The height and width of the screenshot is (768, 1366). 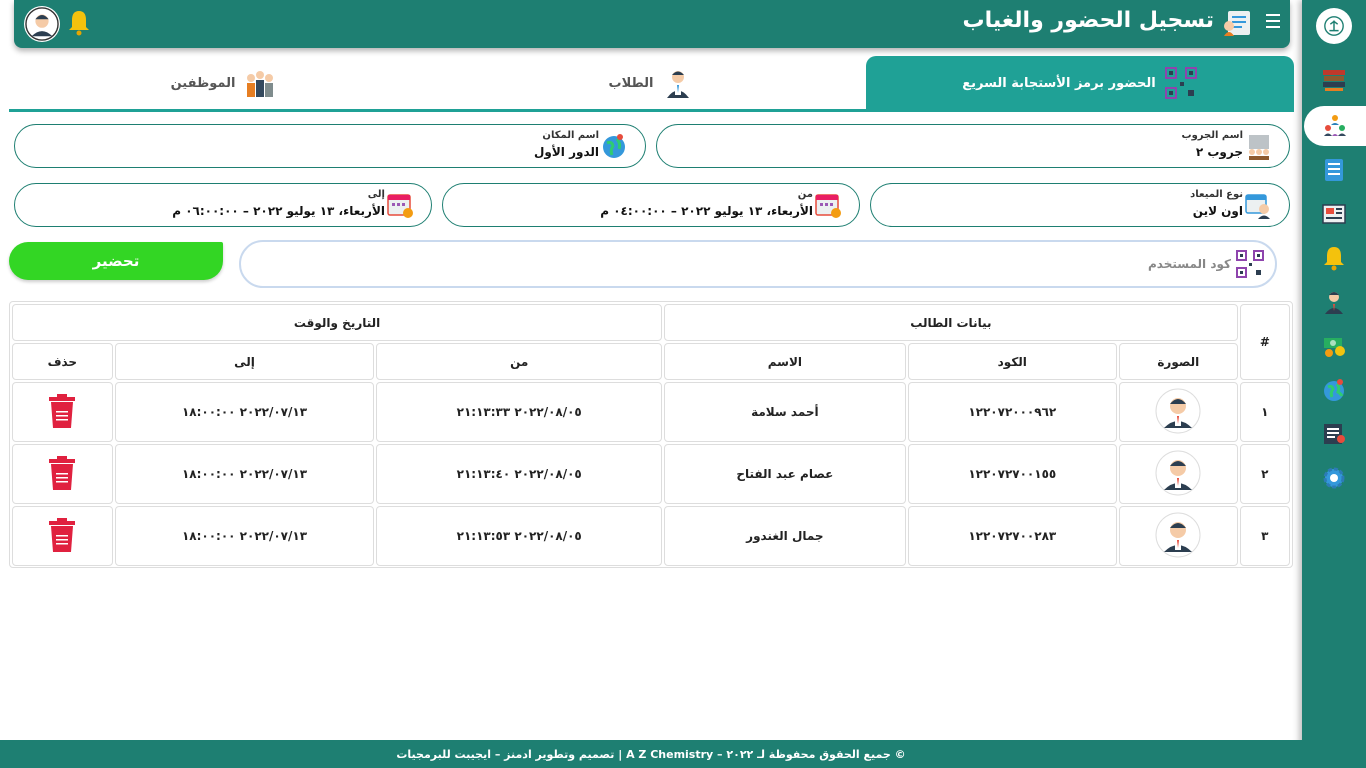 I want to click on header-delete: حذف, so click(x=62, y=361).